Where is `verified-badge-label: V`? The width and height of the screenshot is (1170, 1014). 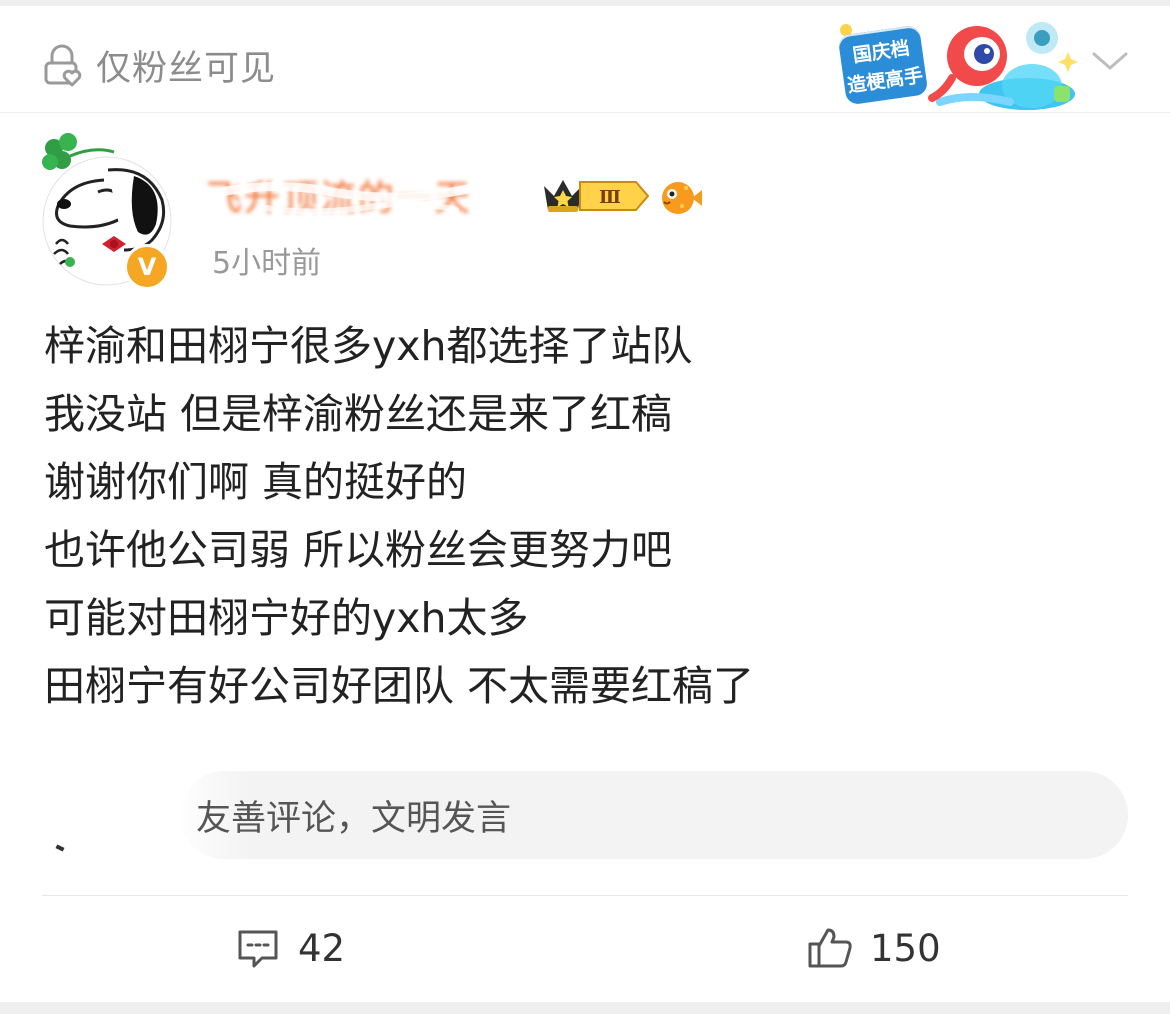 verified-badge-label: V is located at coordinates (147, 267).